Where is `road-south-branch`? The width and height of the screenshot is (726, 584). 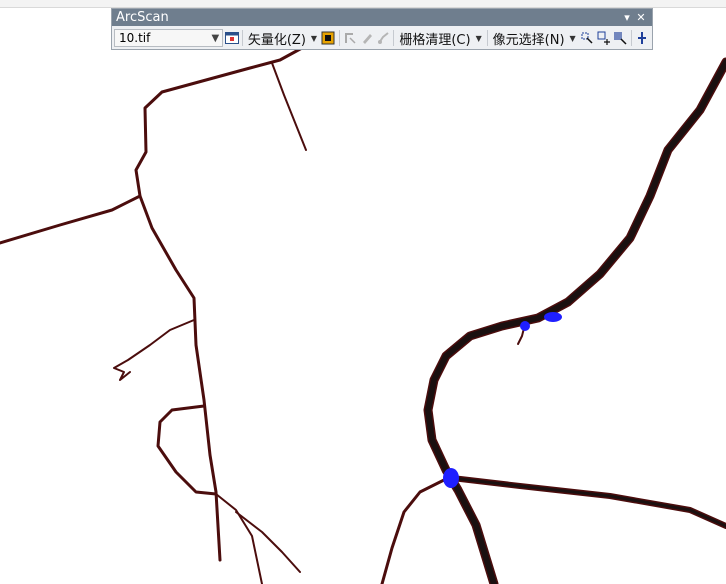 road-south-branch is located at coordinates (239, 538).